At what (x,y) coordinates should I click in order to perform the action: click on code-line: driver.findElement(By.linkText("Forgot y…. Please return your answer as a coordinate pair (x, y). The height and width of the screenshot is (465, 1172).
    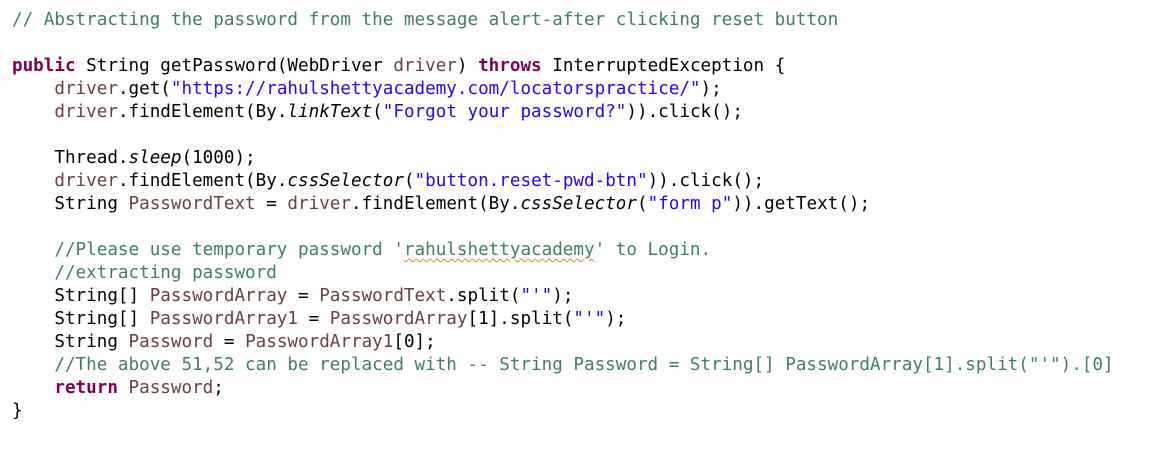
    Looking at the image, I should click on (563, 112).